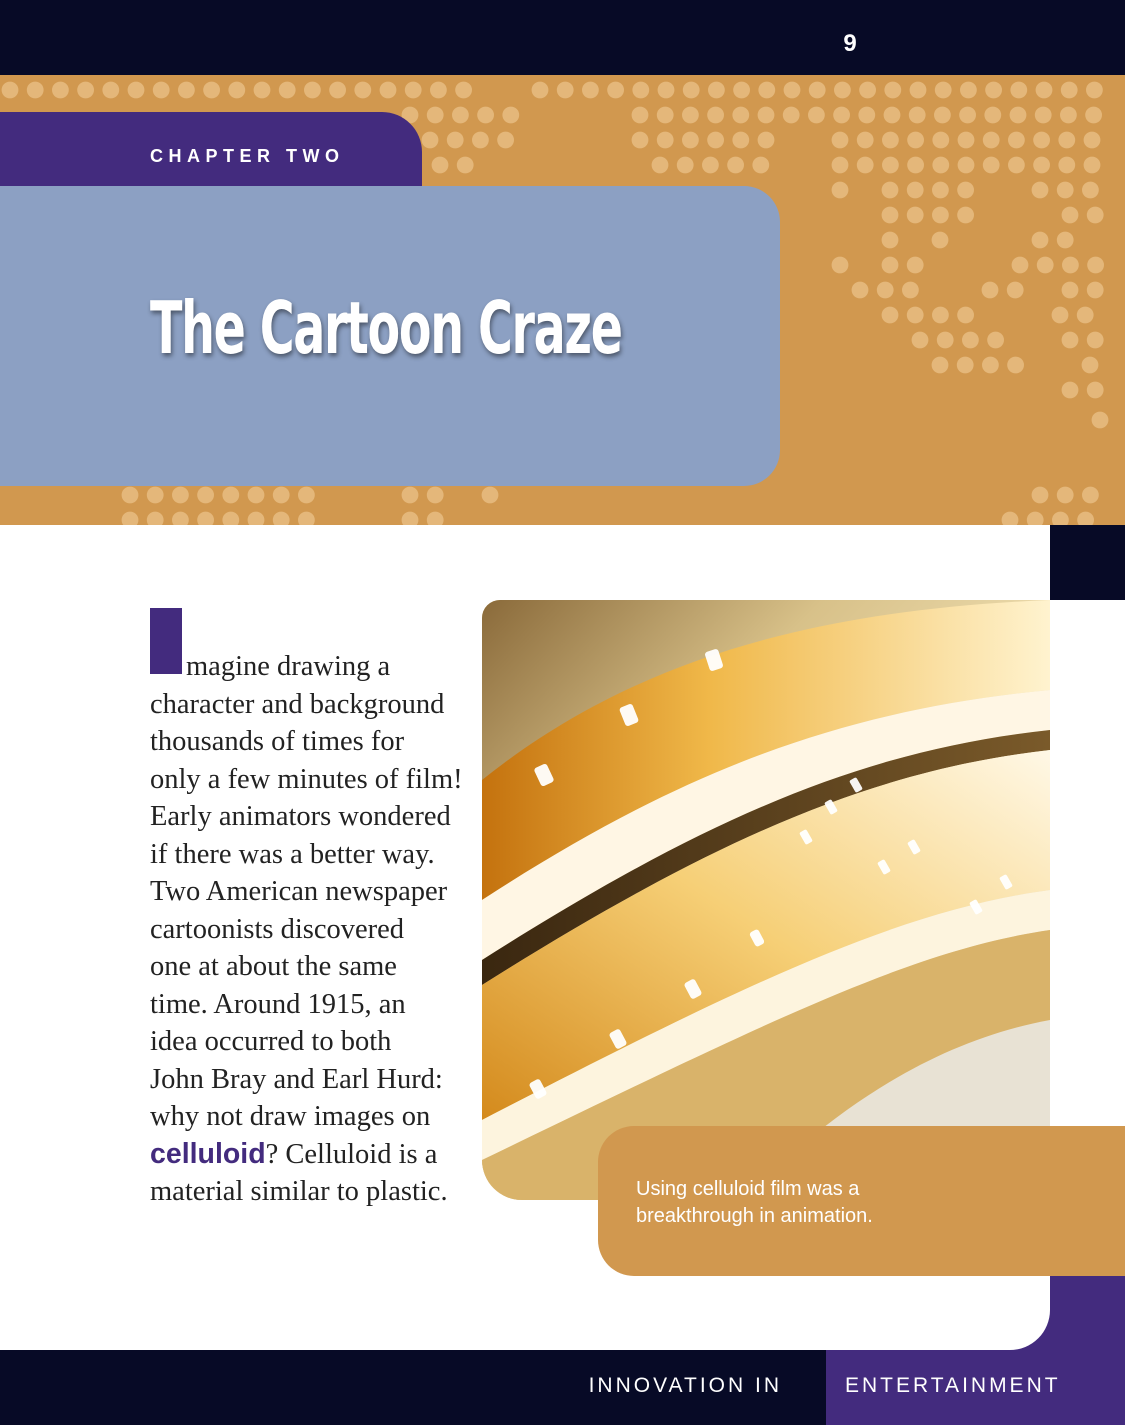  I want to click on body-line: character and background, so click(297, 704).